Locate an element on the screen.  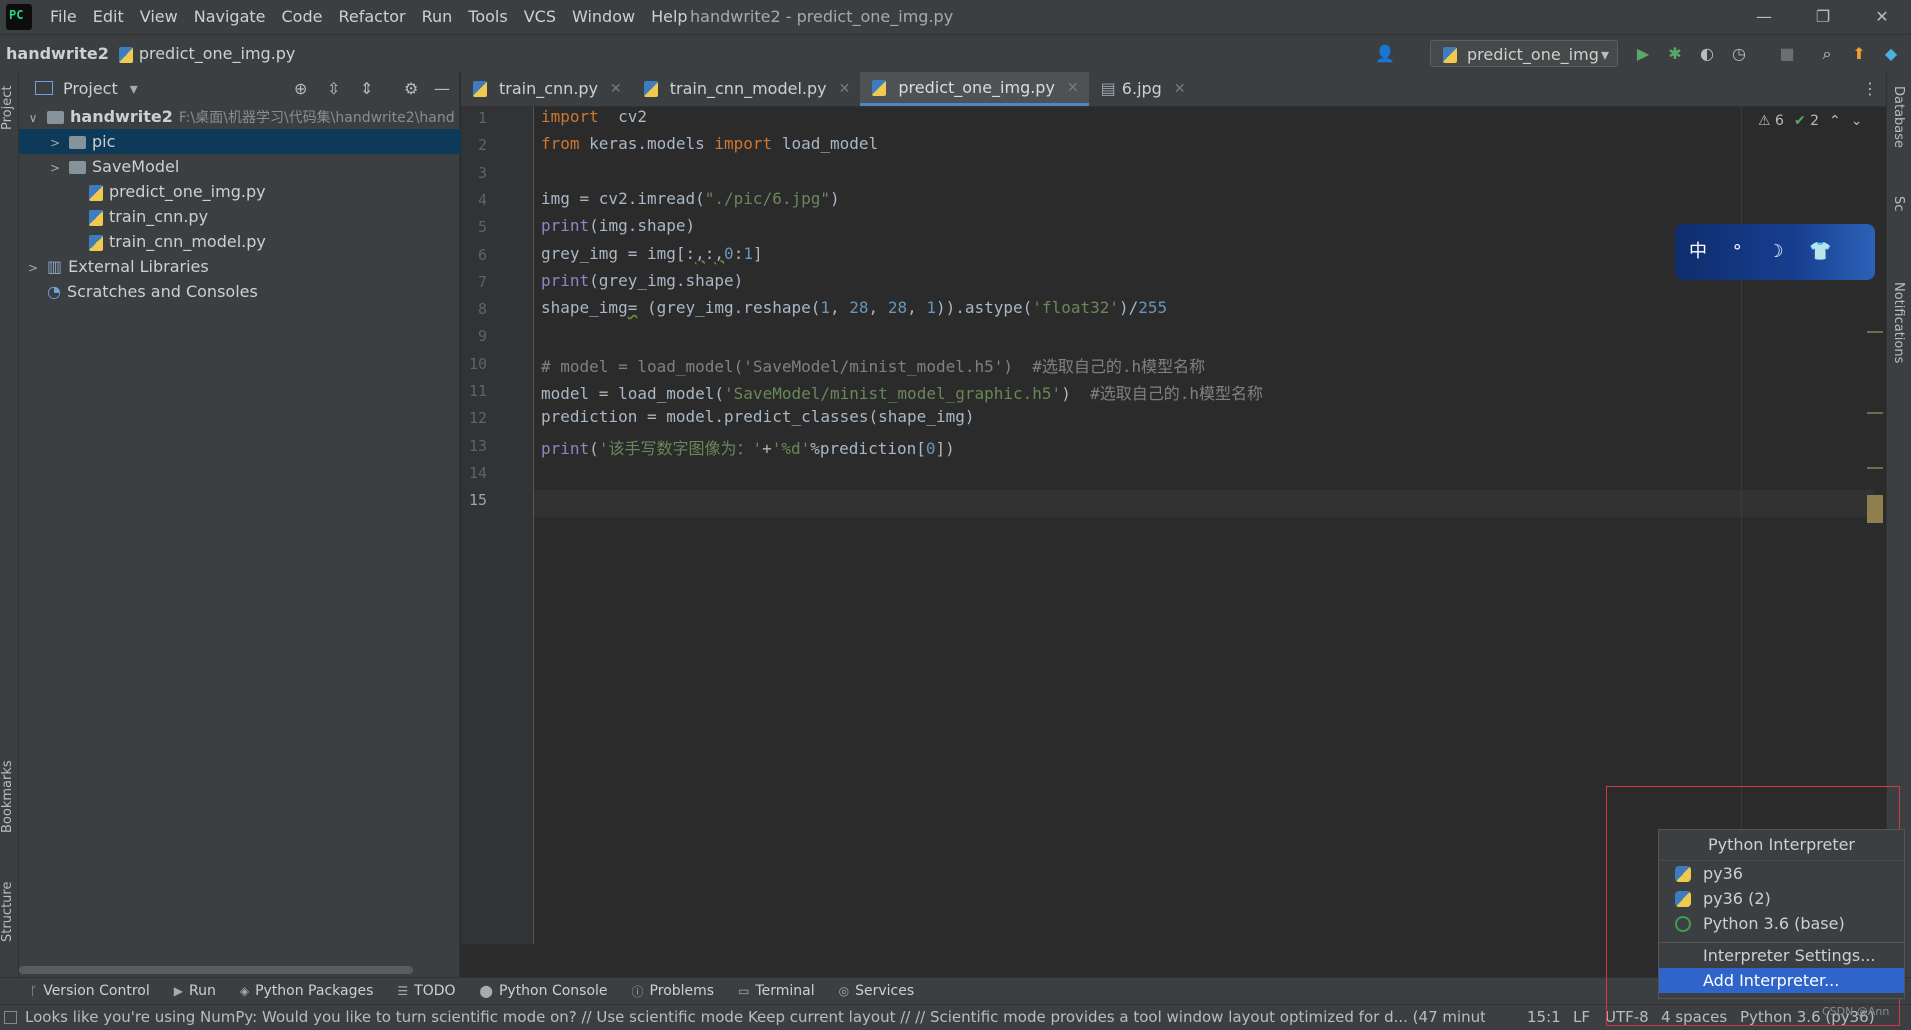
menu-view: View is located at coordinates (159, 17).